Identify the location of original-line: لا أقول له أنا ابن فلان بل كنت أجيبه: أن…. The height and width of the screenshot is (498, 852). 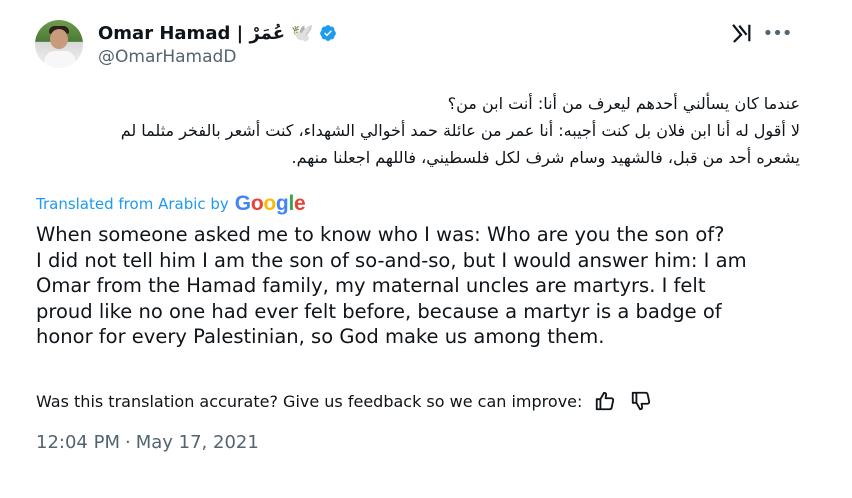
(460, 130).